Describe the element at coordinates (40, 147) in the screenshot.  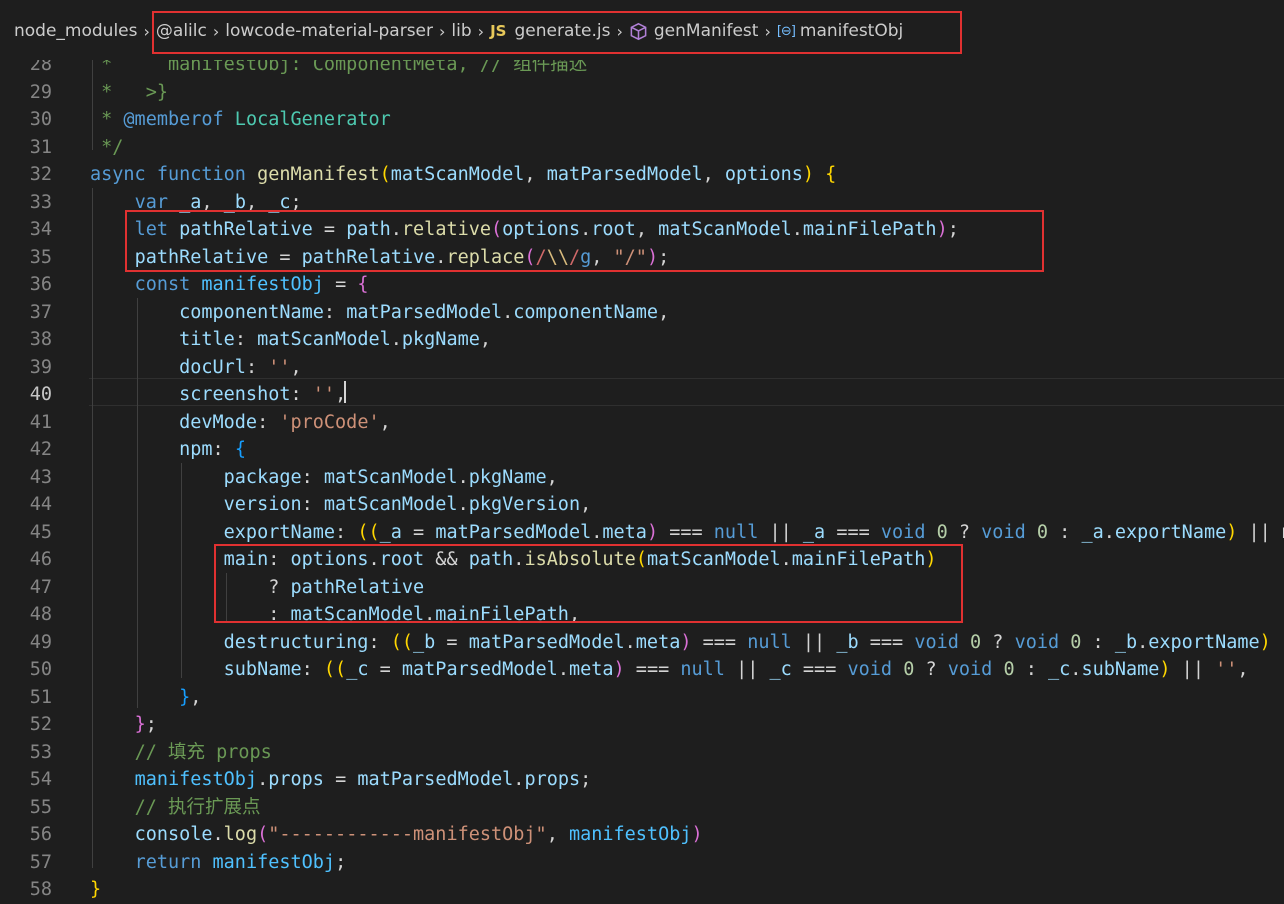
I see `line-number: 31` at that location.